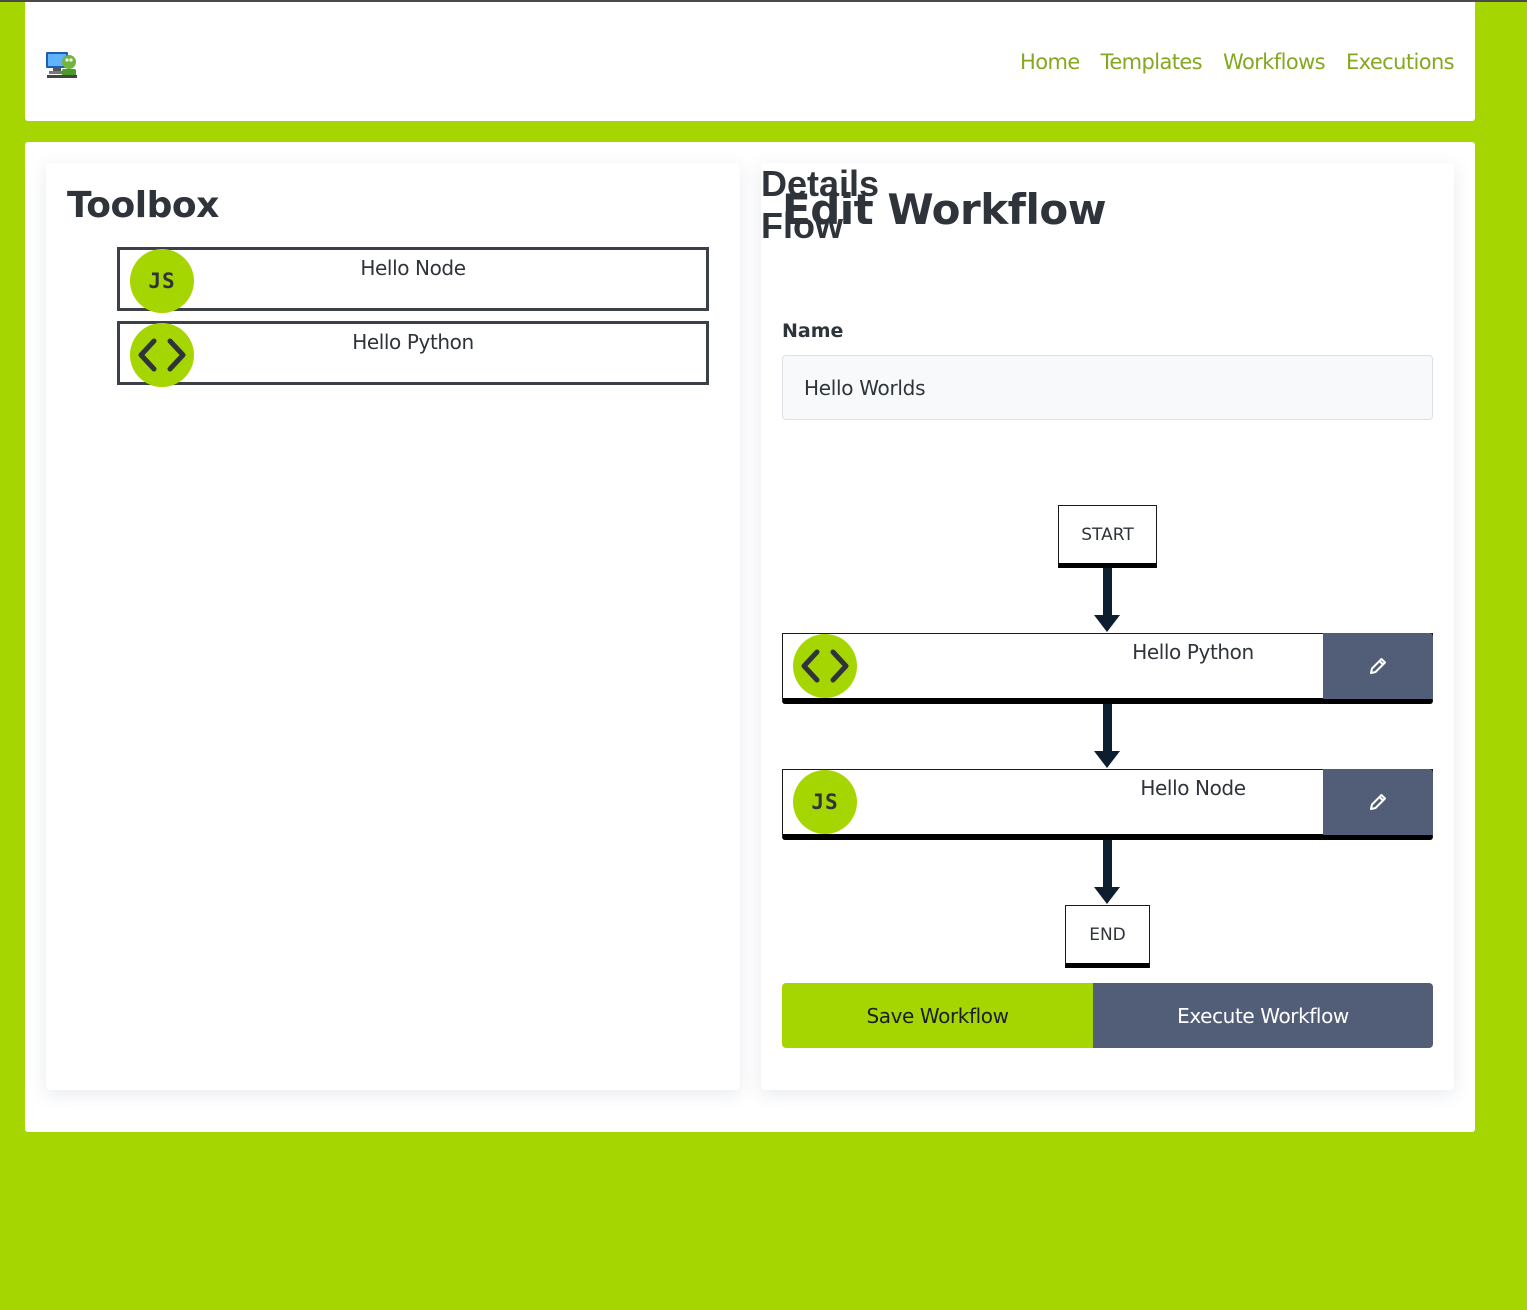  Describe the element at coordinates (825, 666) in the screenshot. I see `code-brackets-icon` at that location.